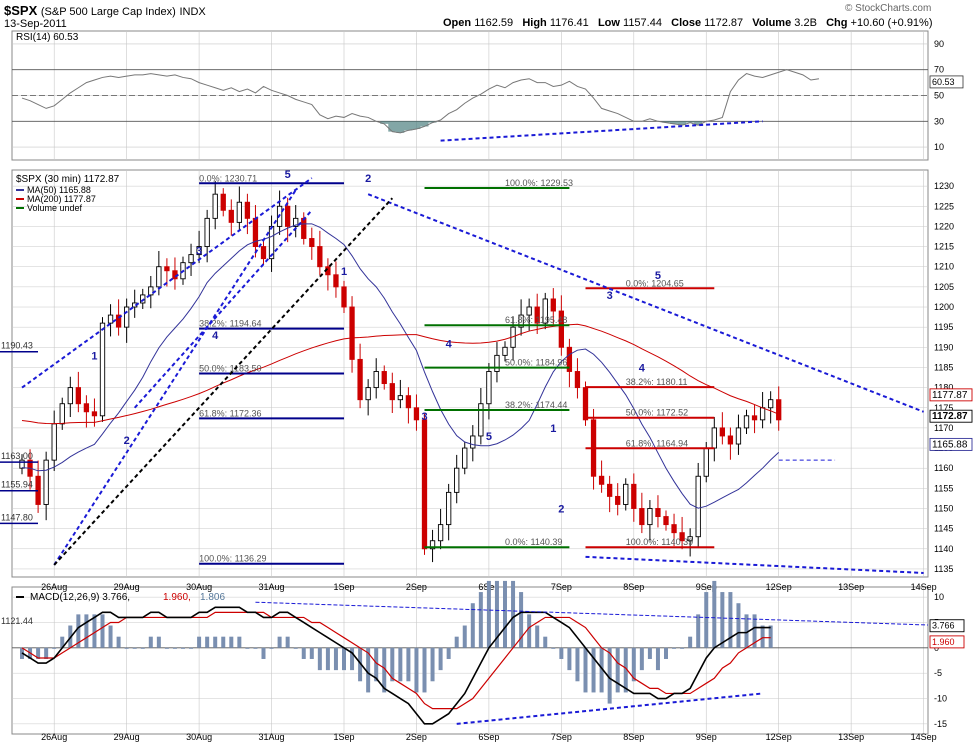 This screenshot has width=975, height=744. What do you see at coordinates (943, 367) in the screenshot?
I see `price-y-tick-label: 1185` at bounding box center [943, 367].